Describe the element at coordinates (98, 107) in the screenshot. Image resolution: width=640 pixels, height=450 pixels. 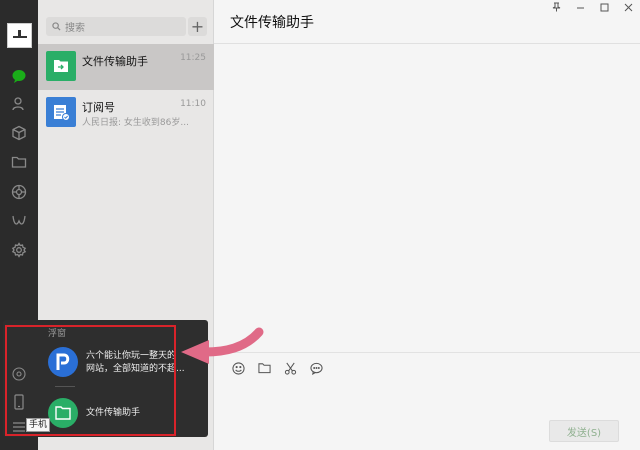
I see `chat-name: 订阅号` at that location.